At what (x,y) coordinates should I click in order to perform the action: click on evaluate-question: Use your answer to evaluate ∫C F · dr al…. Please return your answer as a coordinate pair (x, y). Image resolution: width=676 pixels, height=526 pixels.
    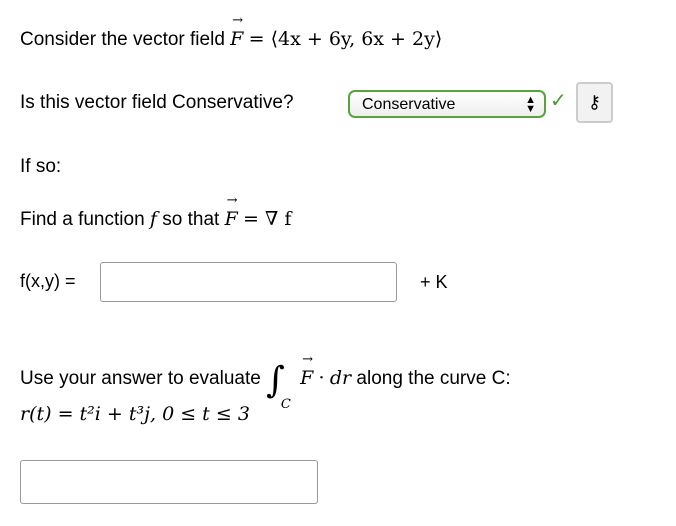
    Looking at the image, I should click on (265, 382).